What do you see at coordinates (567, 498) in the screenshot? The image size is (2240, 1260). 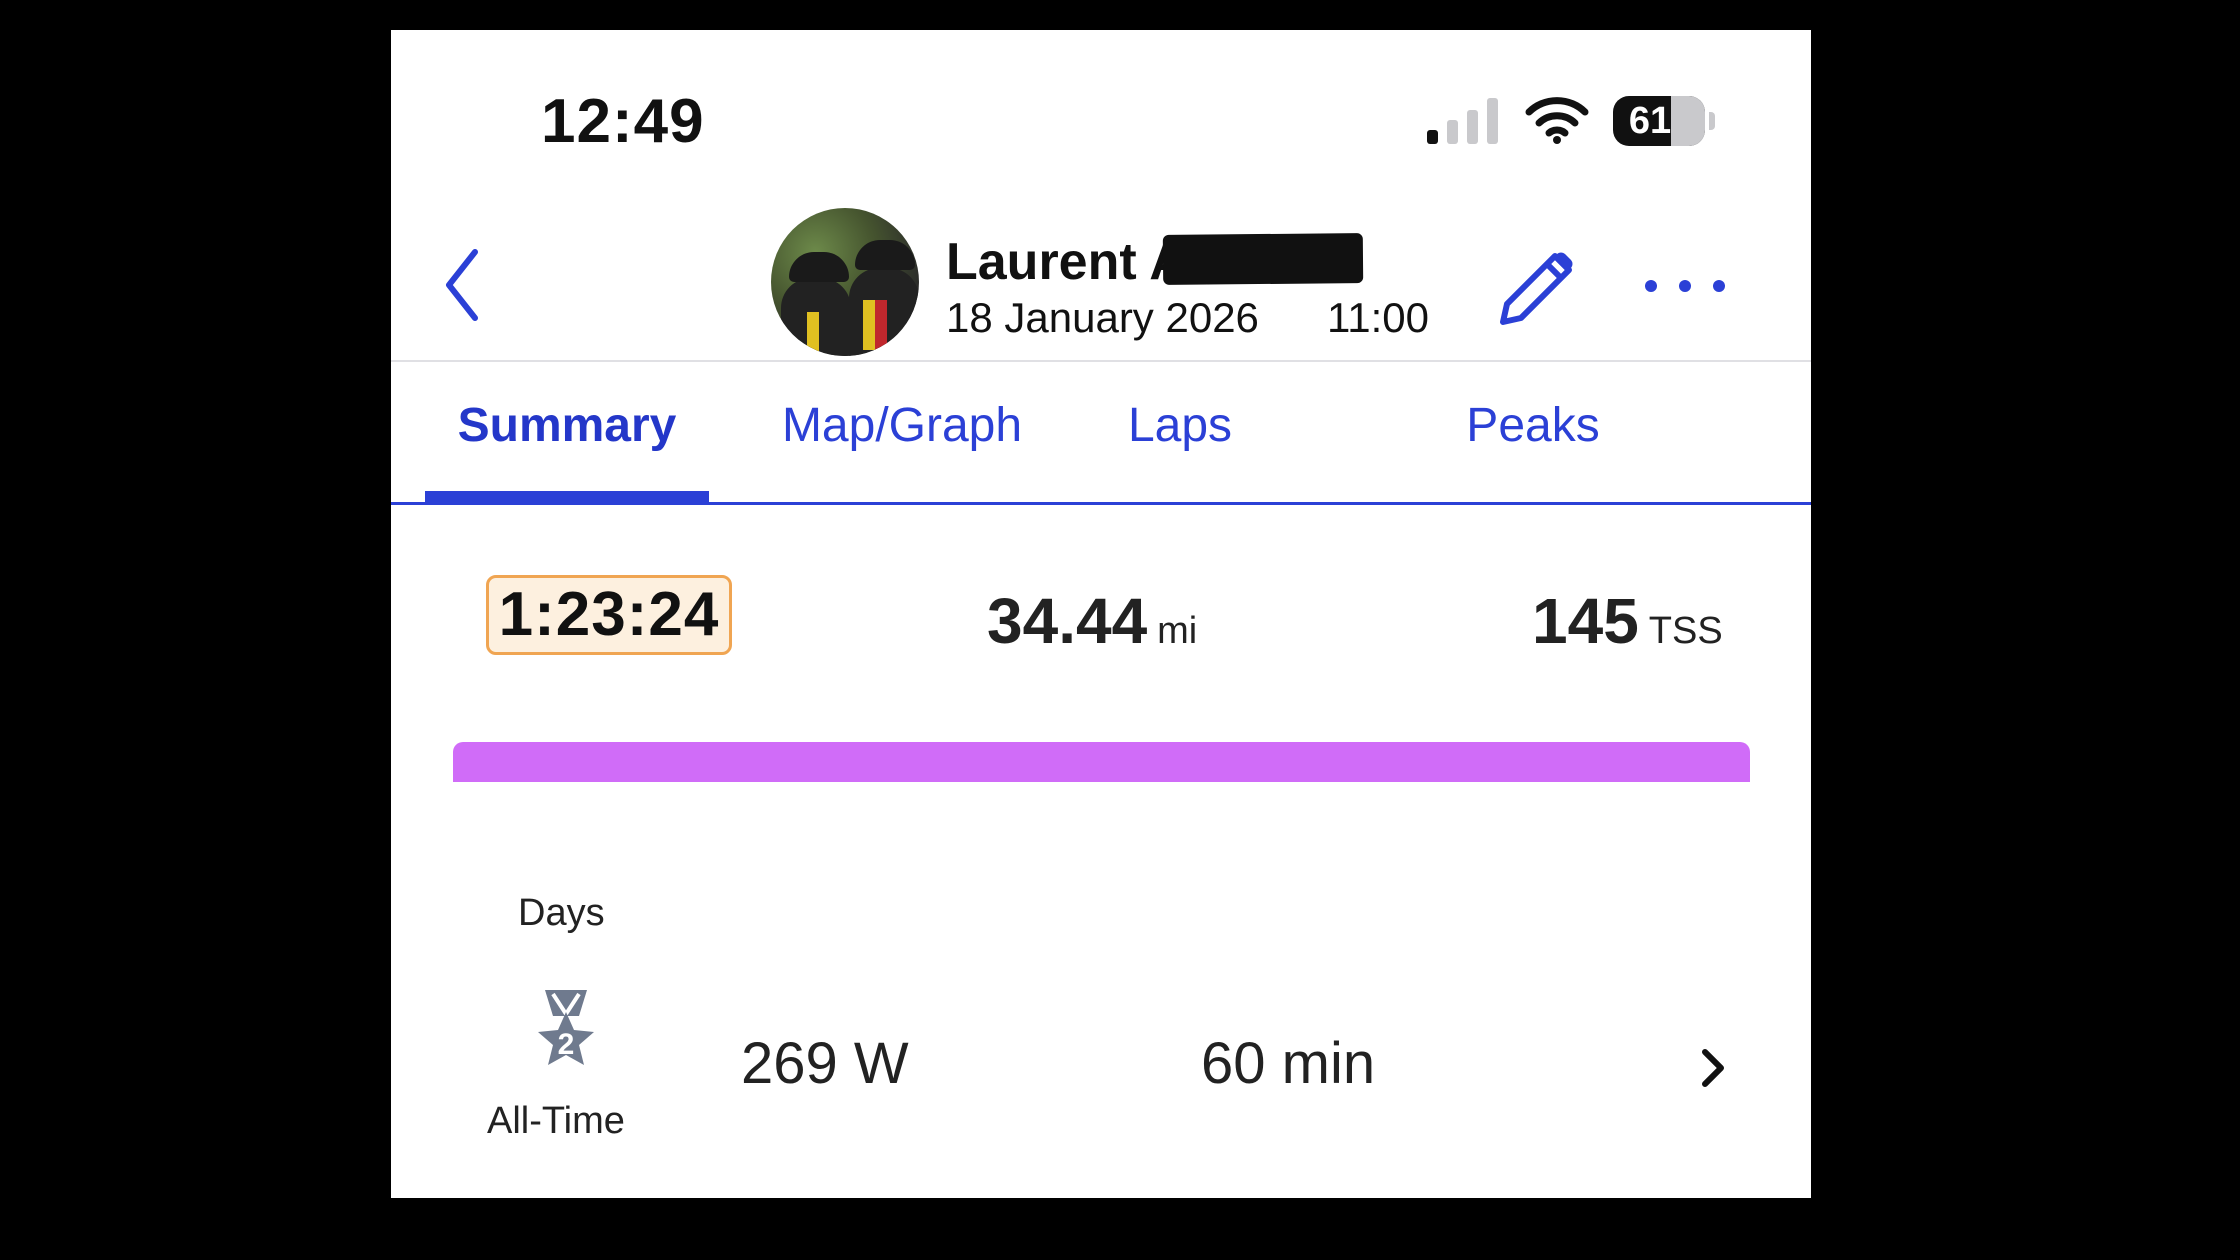 I see `active-tab-indicator` at bounding box center [567, 498].